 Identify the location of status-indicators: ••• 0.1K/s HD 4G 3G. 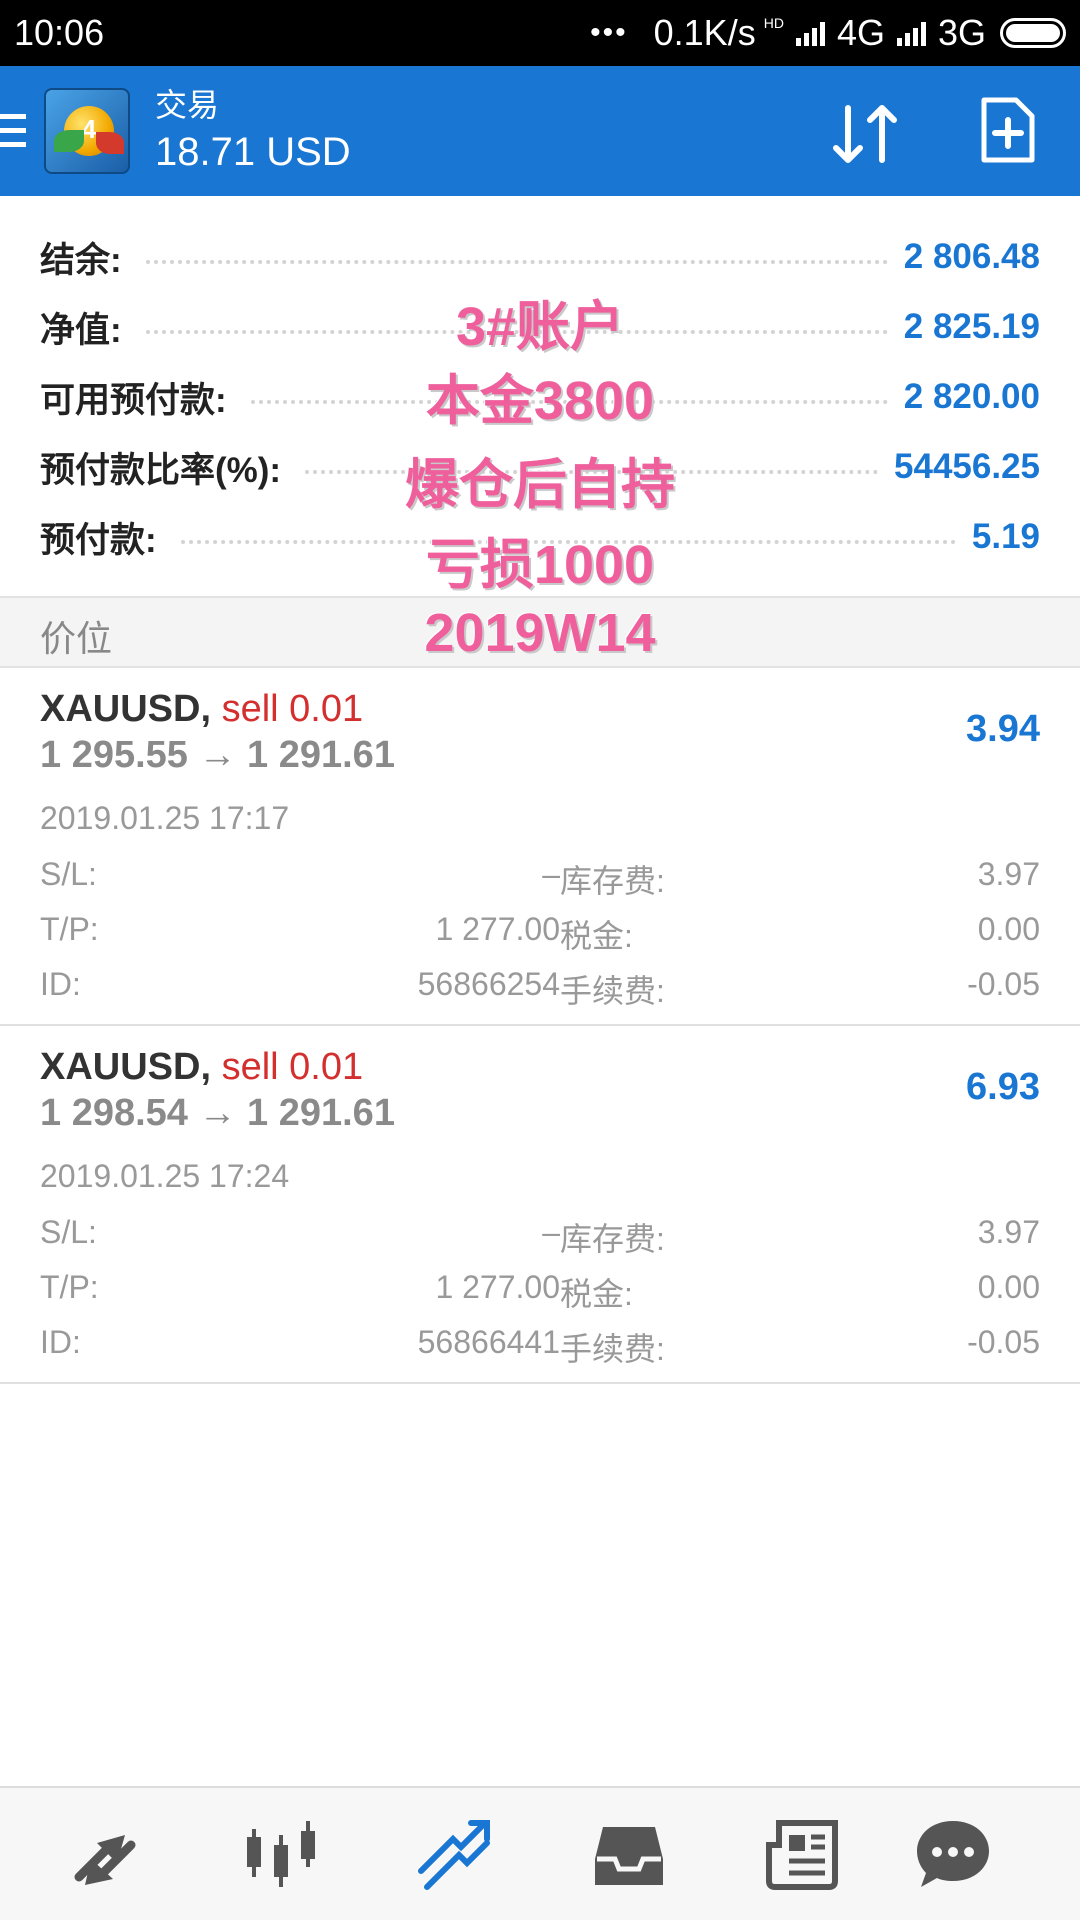
(828, 33).